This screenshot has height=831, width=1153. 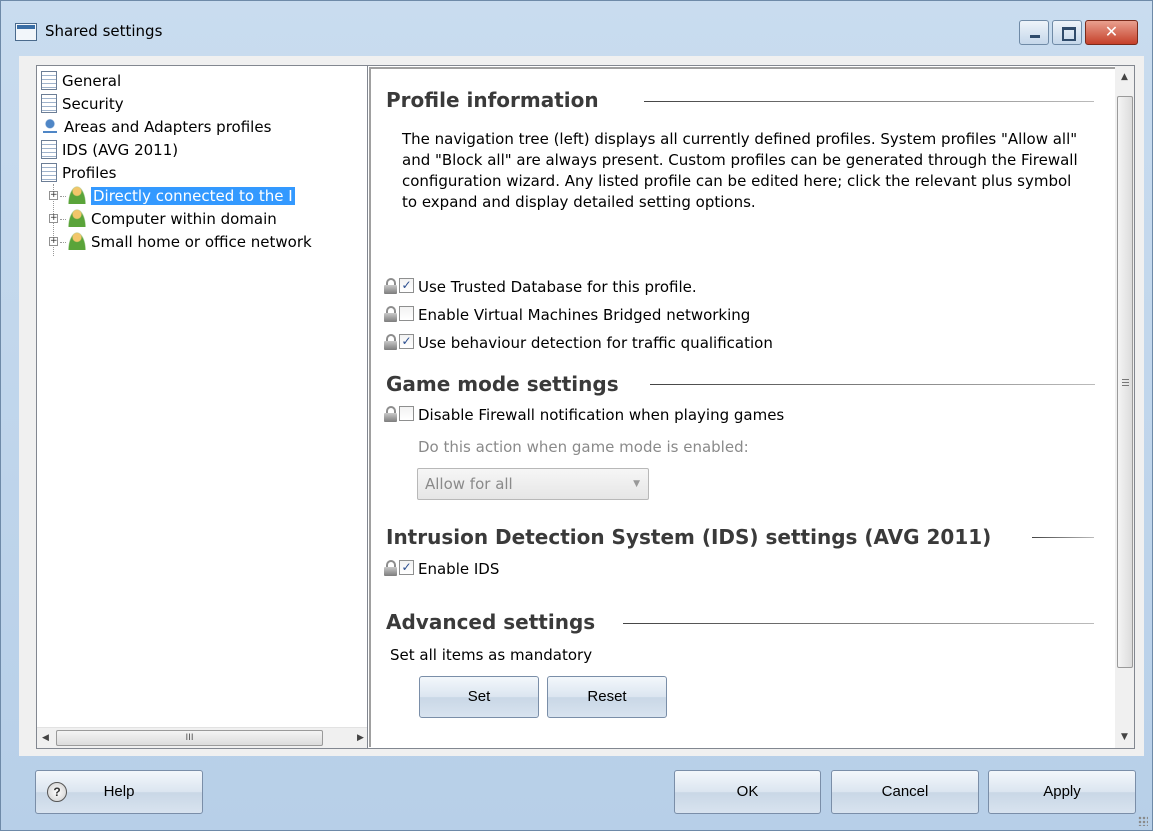 I want to click on help-icon: ?, so click(x=57, y=792).